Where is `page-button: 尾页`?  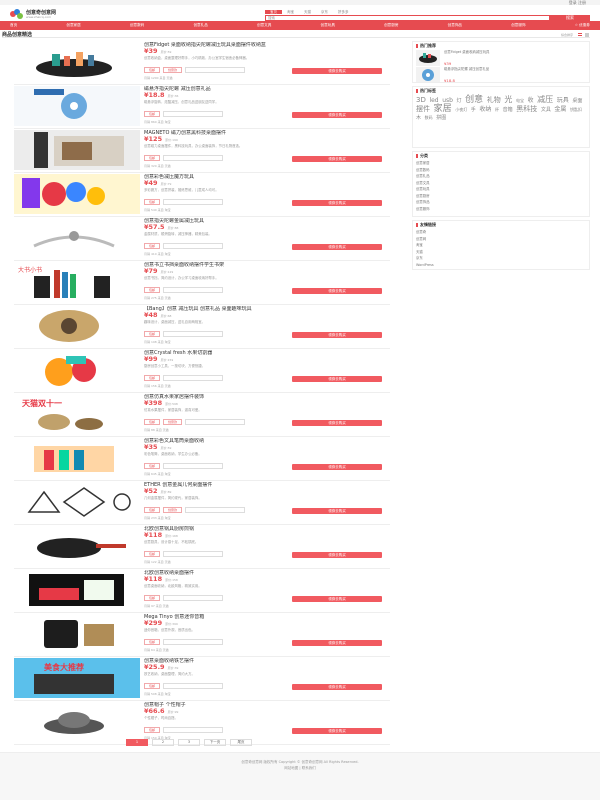
page-button: 尾页 is located at coordinates (241, 742).